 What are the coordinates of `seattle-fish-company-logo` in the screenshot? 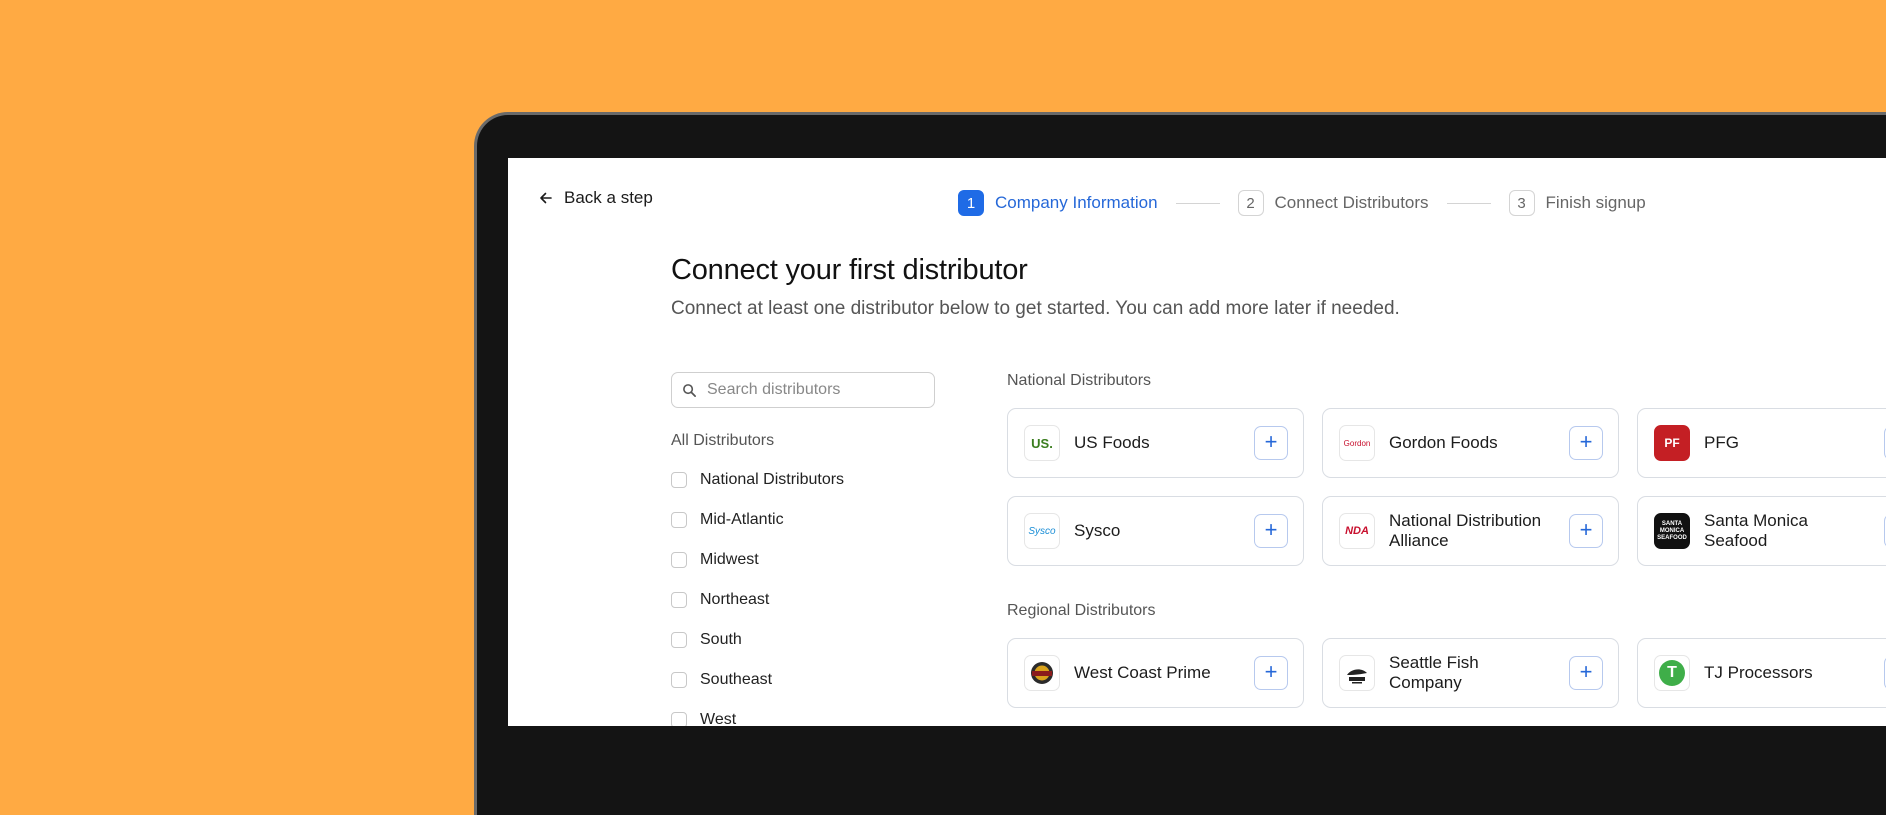 It's located at (1357, 673).